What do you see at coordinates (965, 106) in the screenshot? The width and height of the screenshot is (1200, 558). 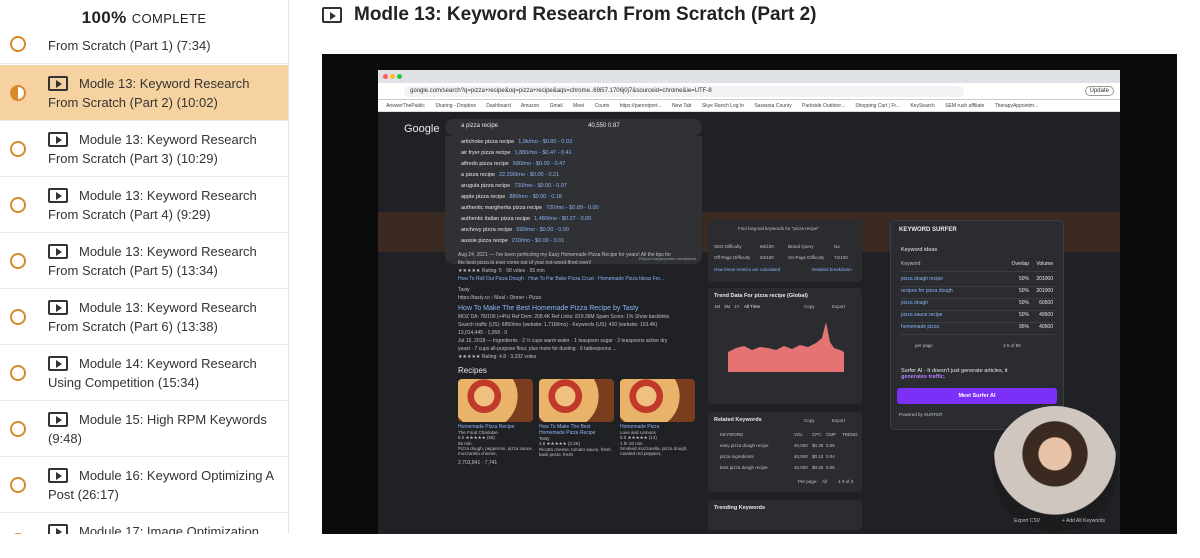 I see `bookmark: SEM rush affiliate` at bounding box center [965, 106].